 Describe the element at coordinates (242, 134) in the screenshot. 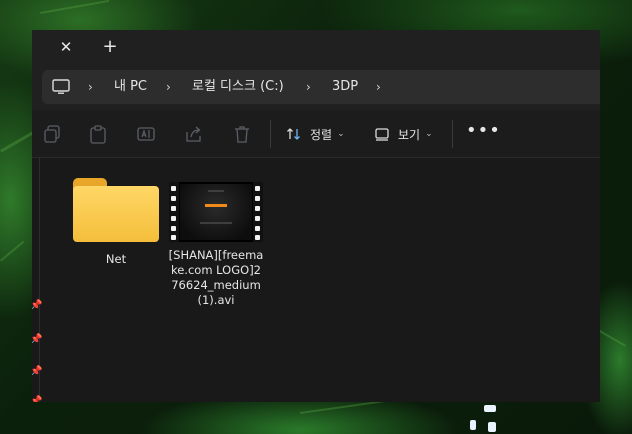

I see `delete-icon` at that location.